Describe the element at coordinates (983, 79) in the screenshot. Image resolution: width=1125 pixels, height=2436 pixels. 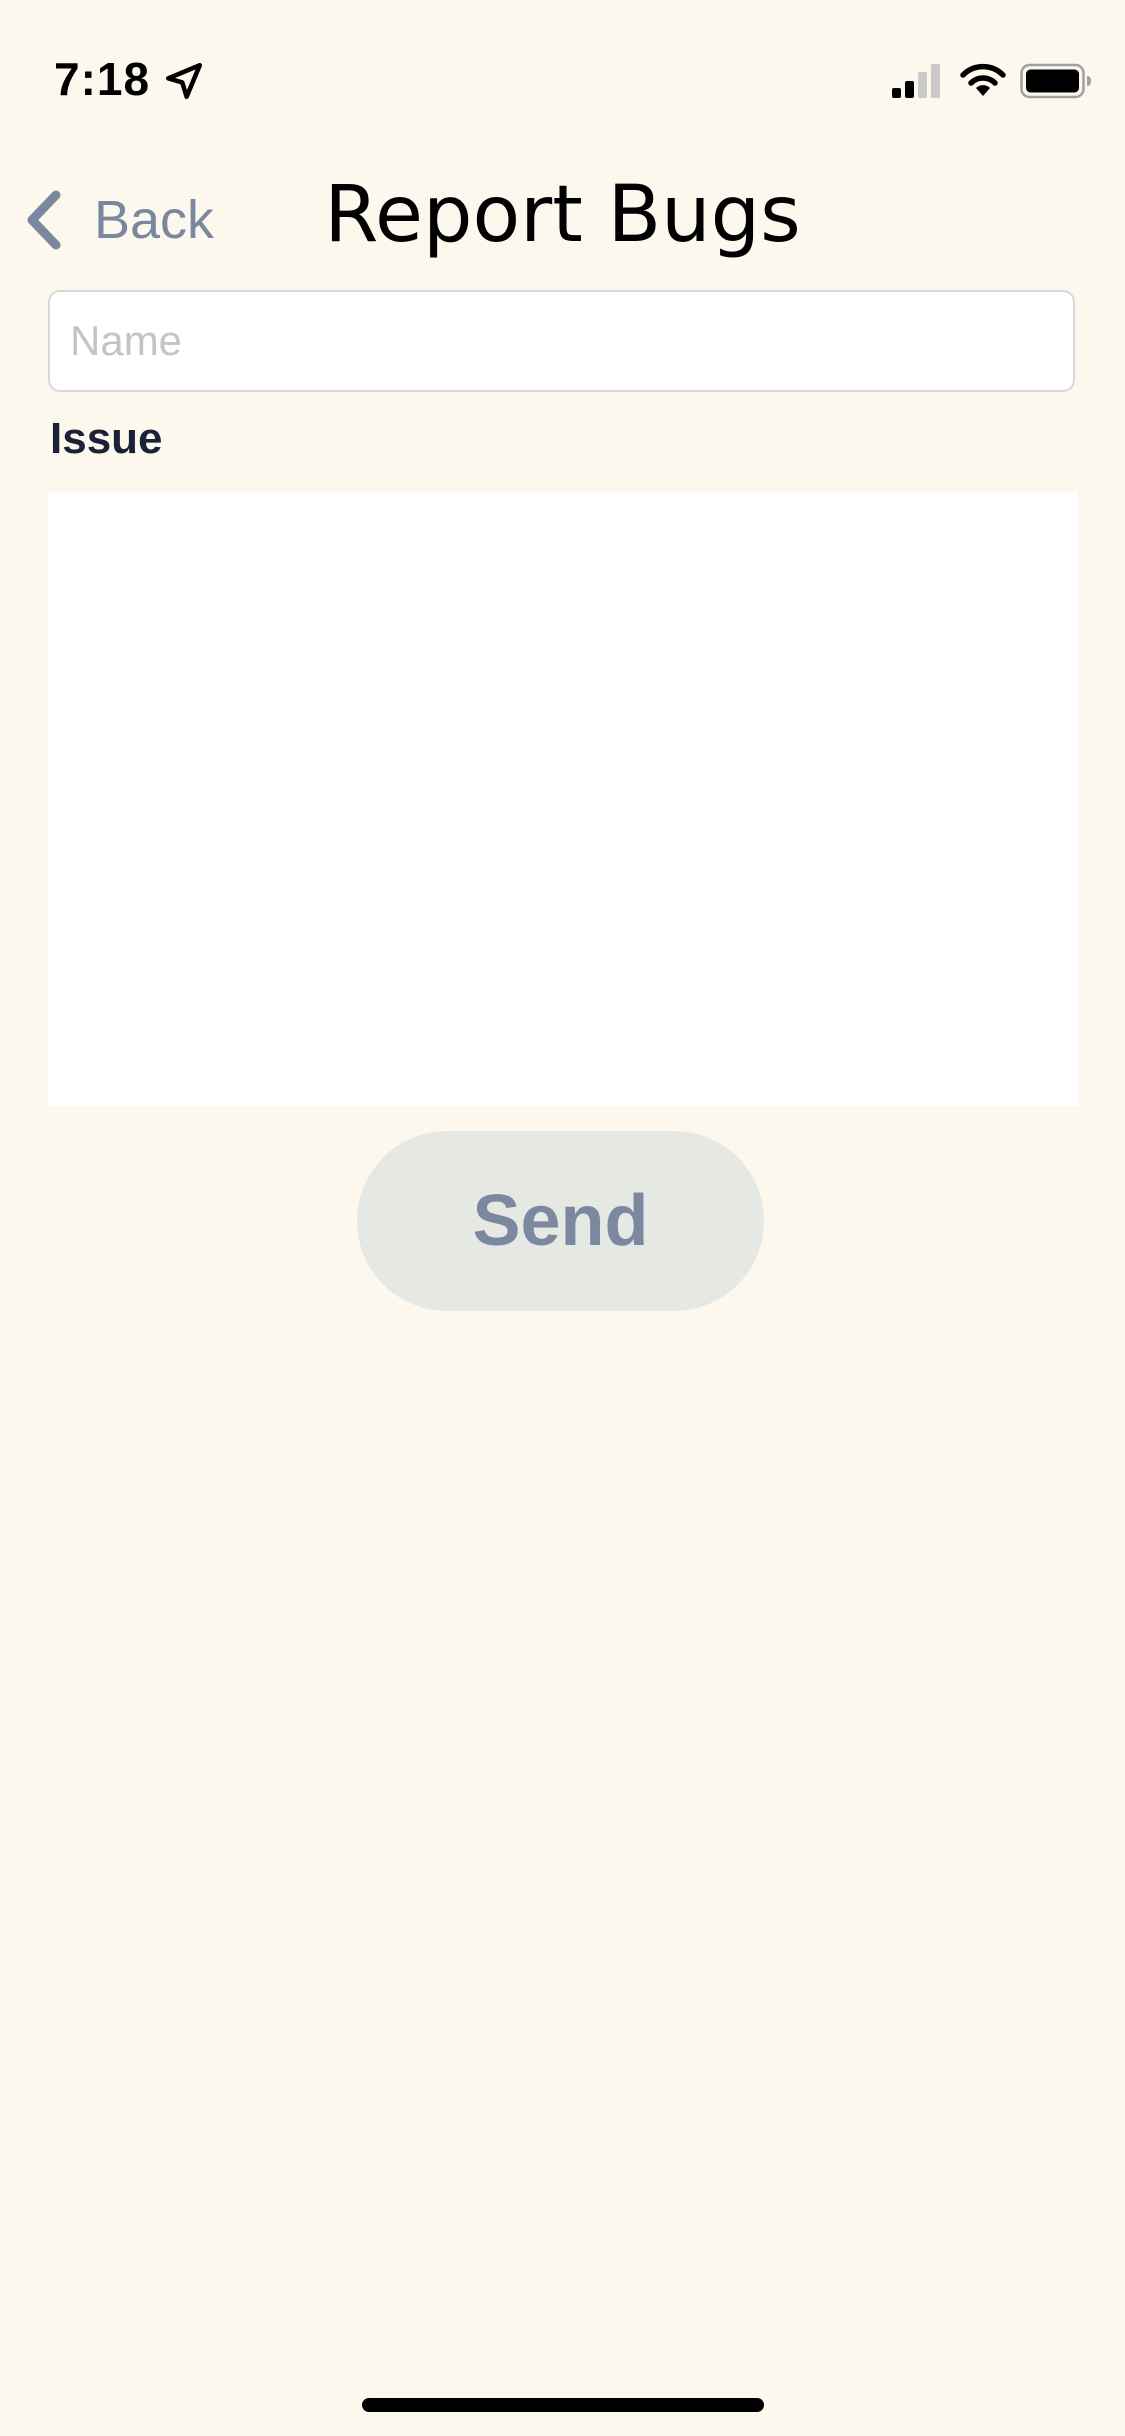
I see `wifi-icon` at that location.